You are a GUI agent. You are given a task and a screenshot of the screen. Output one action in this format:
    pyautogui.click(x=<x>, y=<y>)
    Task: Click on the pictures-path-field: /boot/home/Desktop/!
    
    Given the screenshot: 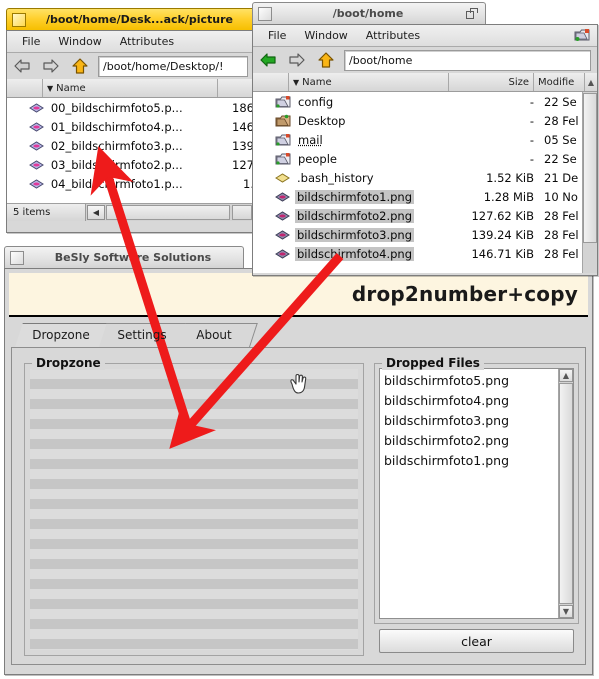 What is the action you would take?
    pyautogui.click(x=173, y=66)
    